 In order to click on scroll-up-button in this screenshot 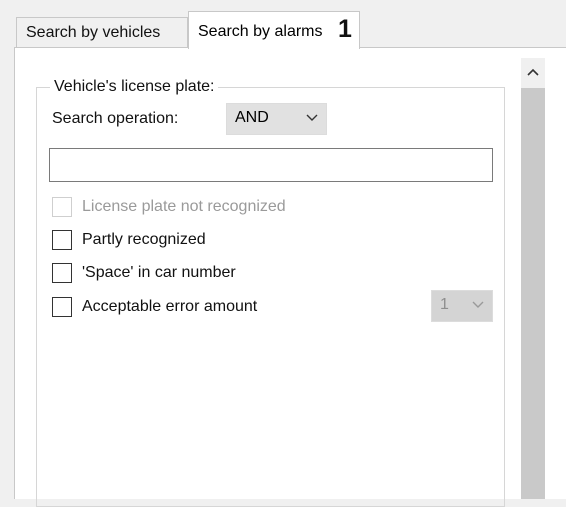, I will do `click(533, 72)`.